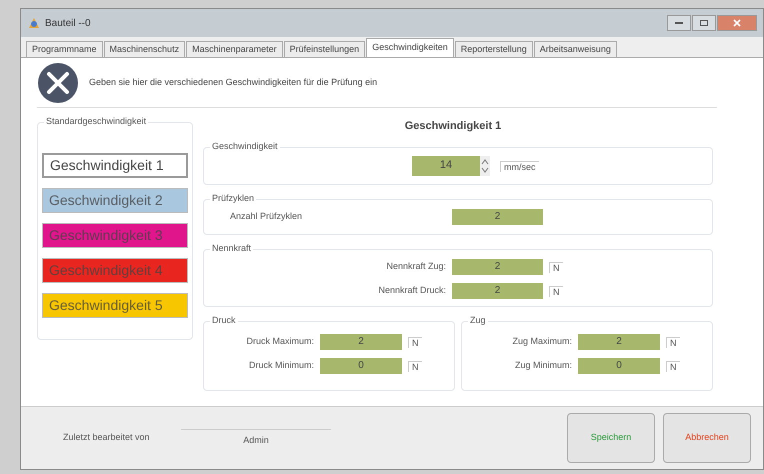  What do you see at coordinates (115, 200) in the screenshot?
I see `speed-preset-button: Geschwindigkeit 2` at bounding box center [115, 200].